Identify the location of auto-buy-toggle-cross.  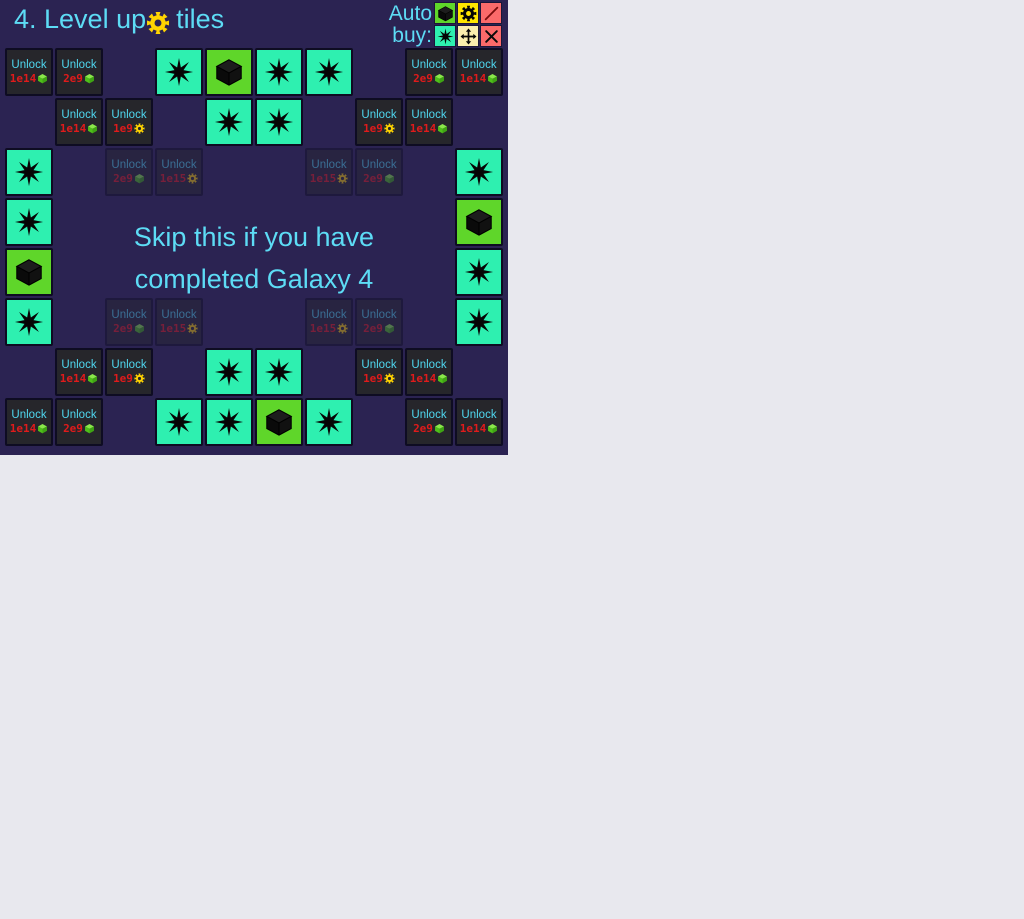
(491, 36).